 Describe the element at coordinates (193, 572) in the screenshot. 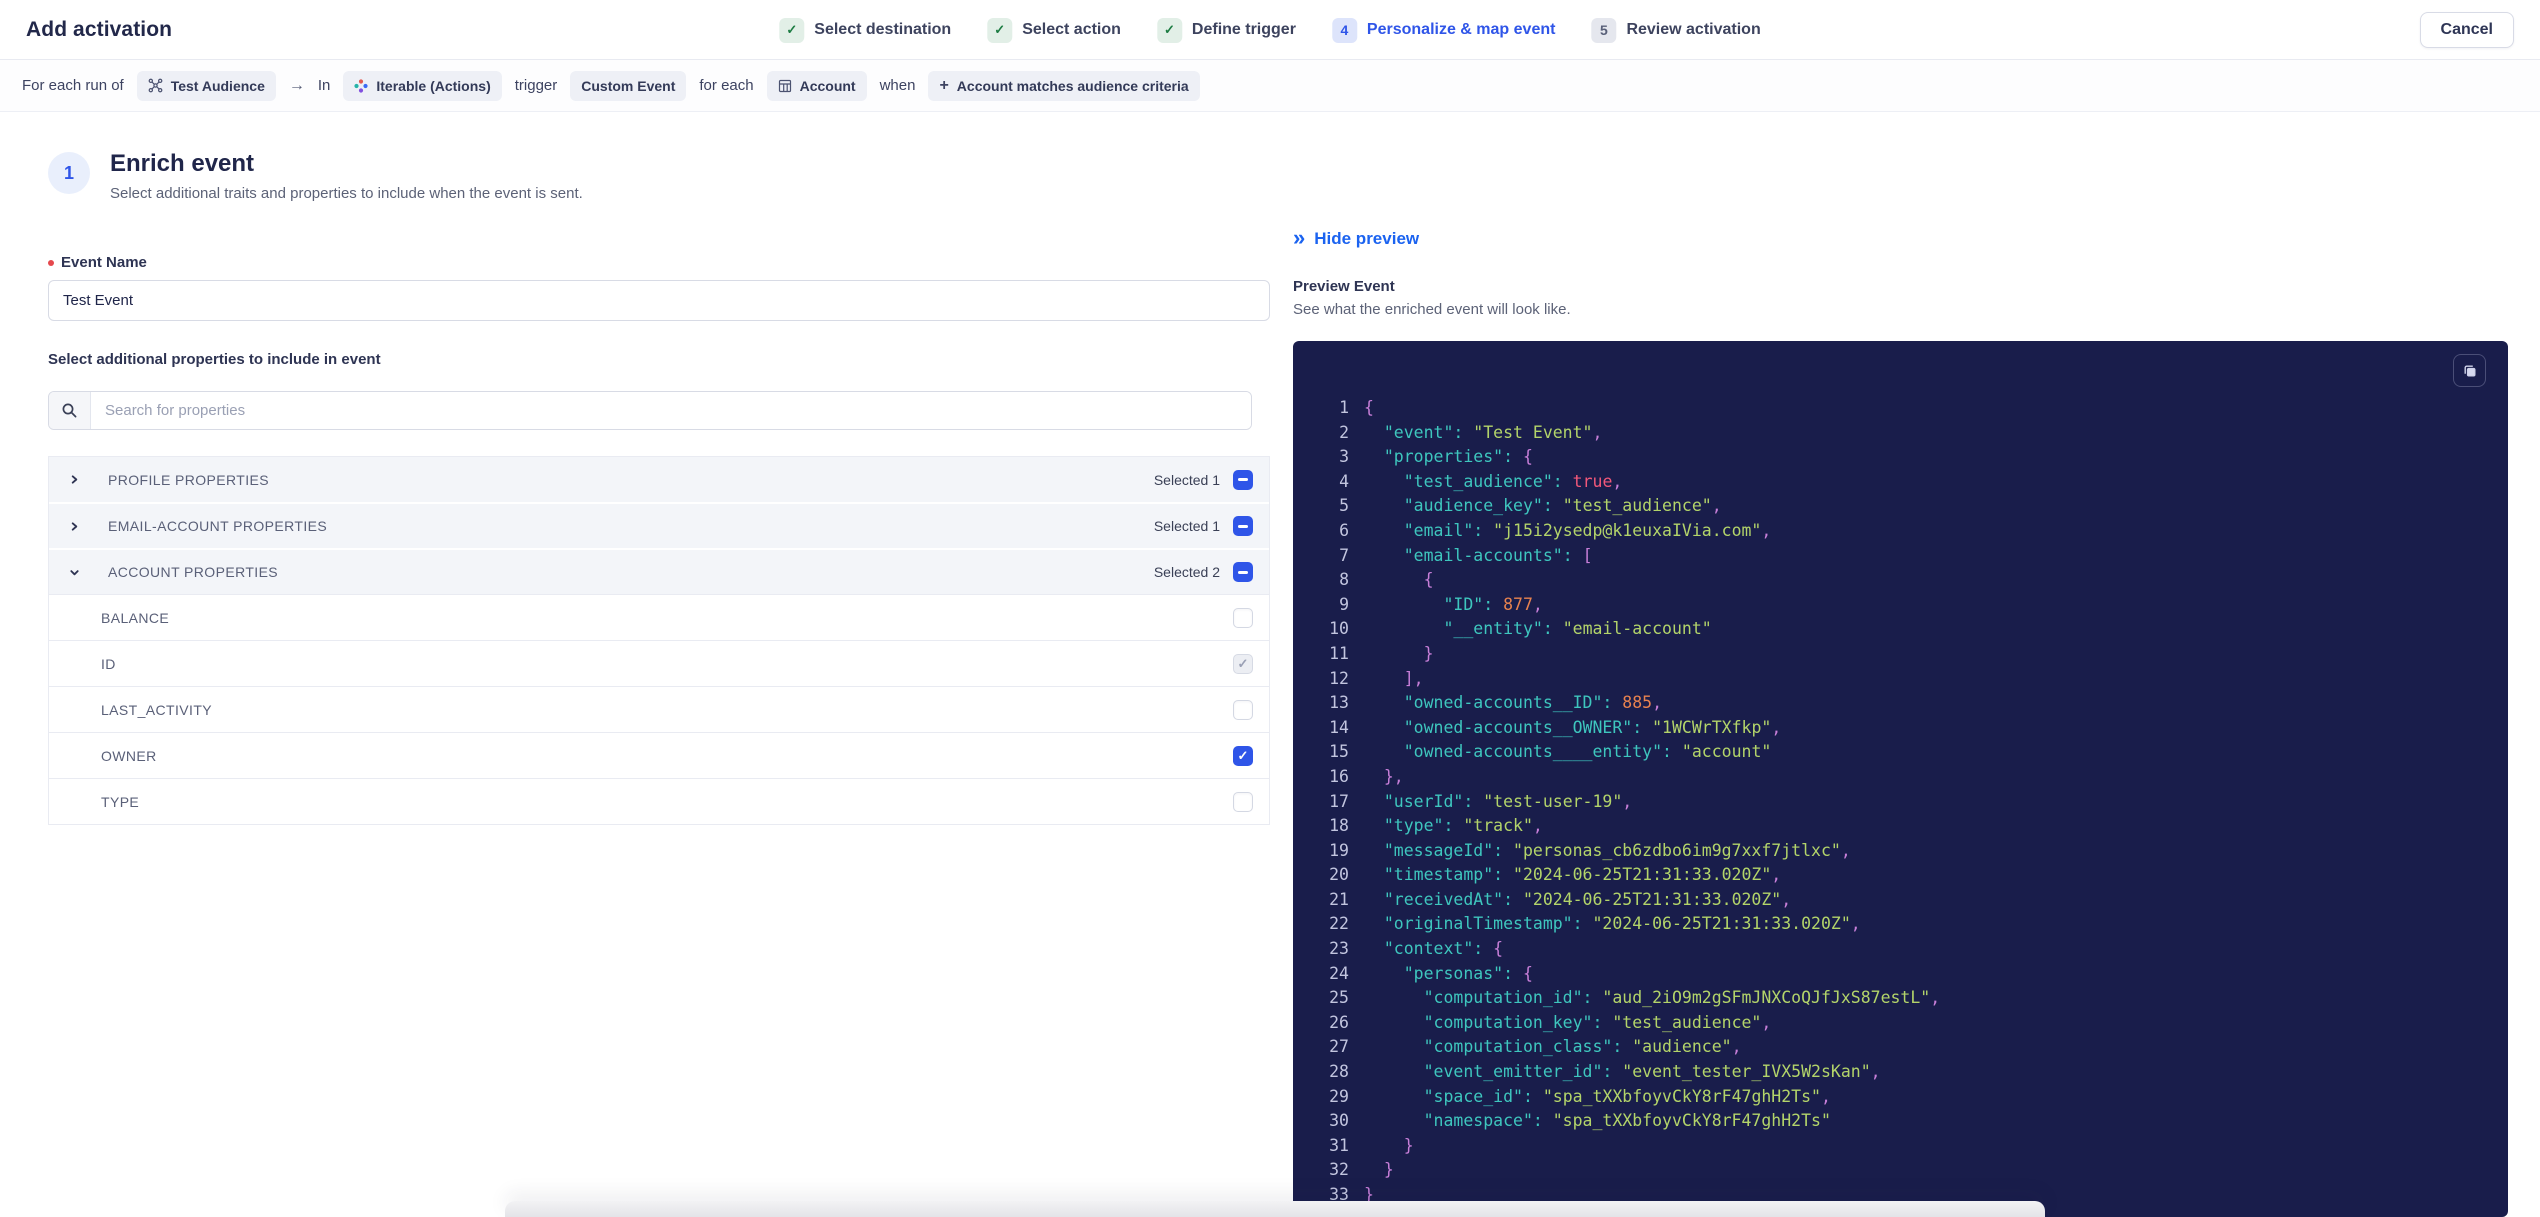

I see `group-label: ACCOUNT PROPERTIES` at that location.